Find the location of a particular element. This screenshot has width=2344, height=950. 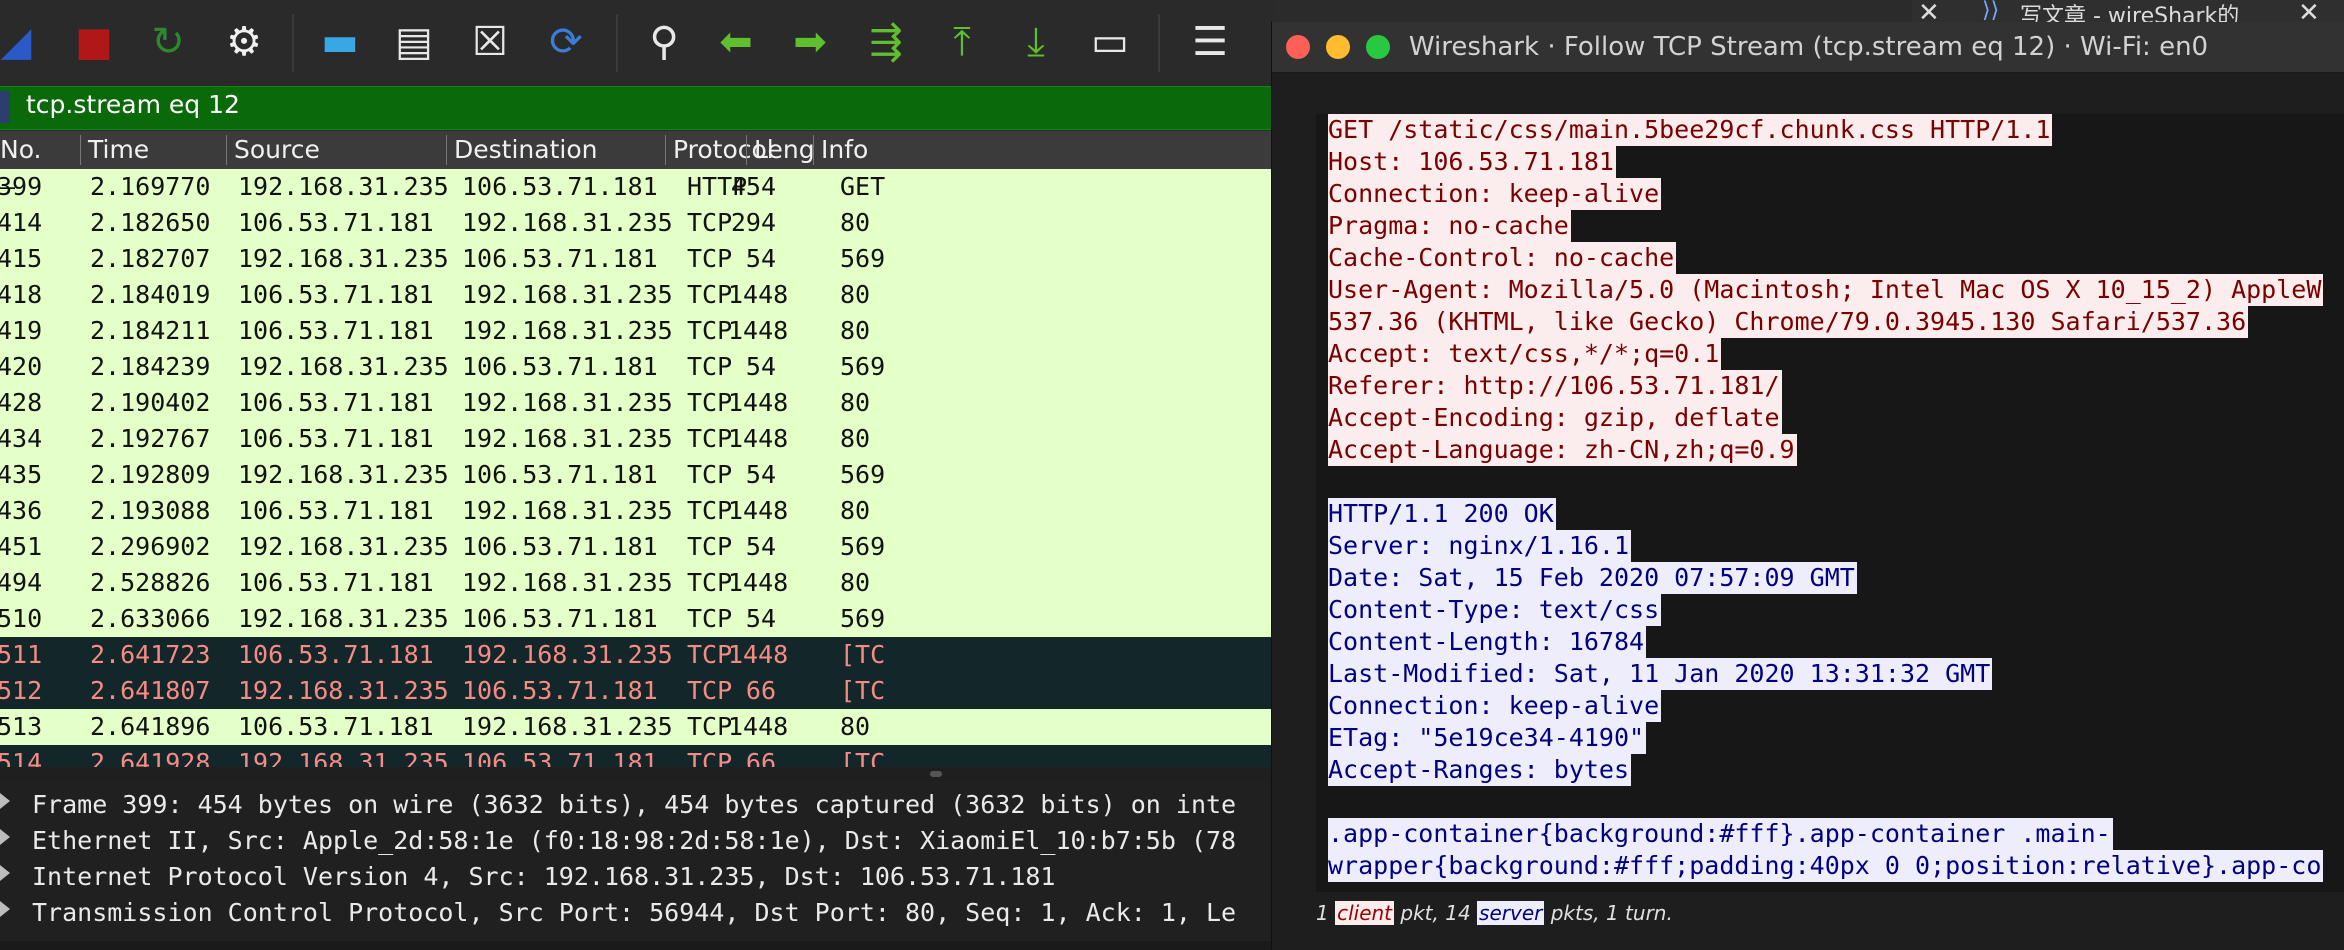

client-stream-line: Accept: text/css,*/*;q=0.1 is located at coordinates (1525, 354).